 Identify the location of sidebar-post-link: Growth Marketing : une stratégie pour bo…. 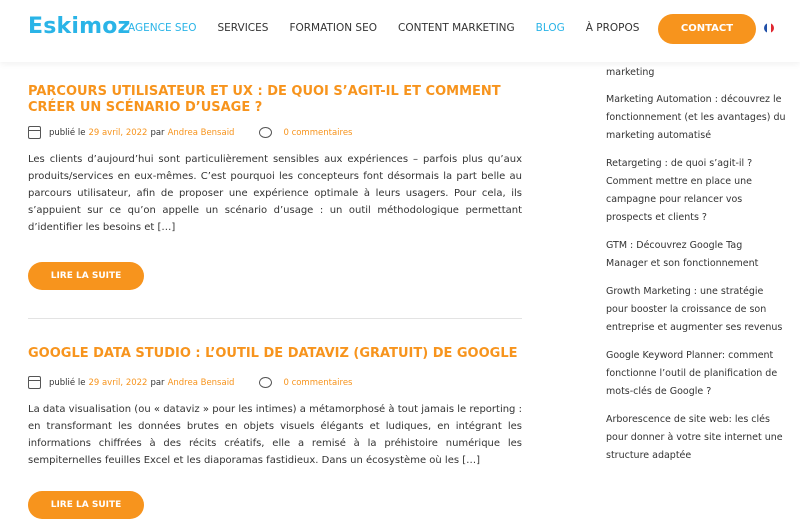
(696, 310).